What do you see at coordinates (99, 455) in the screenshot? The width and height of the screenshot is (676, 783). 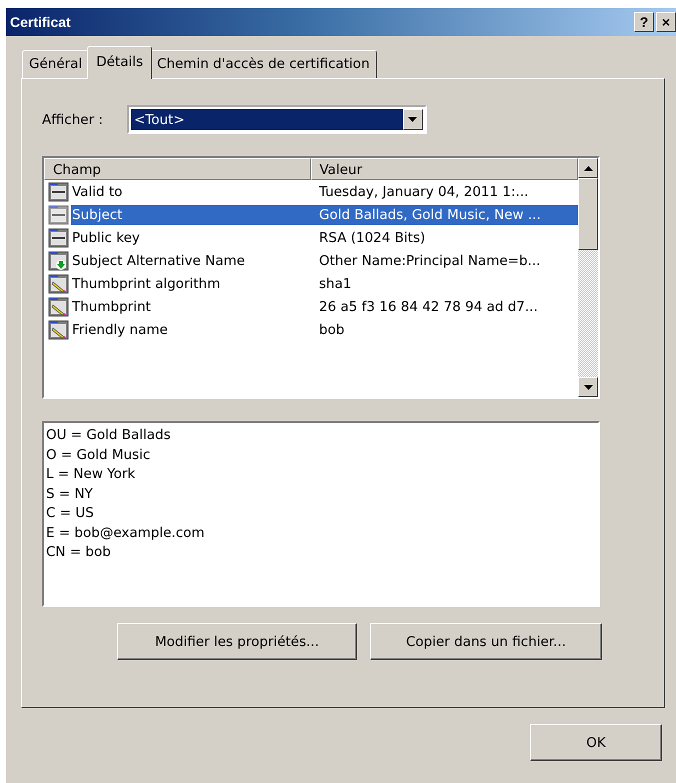 I see `detail-line: O = Gold Music` at bounding box center [99, 455].